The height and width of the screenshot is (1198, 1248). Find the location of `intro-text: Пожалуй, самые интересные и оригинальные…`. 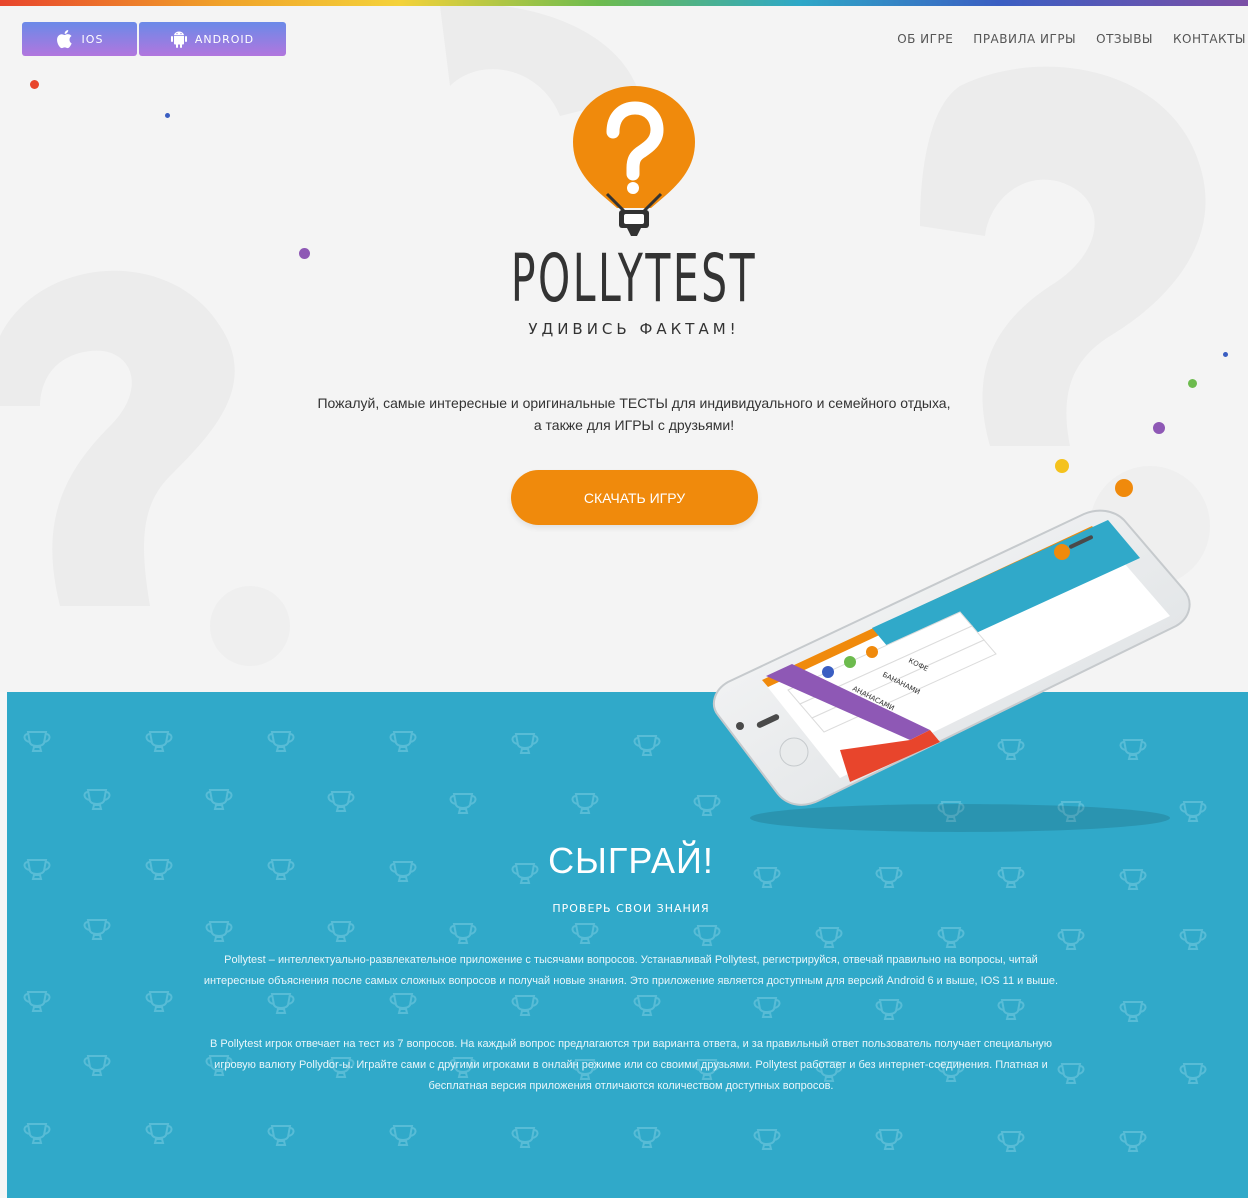

intro-text: Пожалуй, самые интересные и оригинальные… is located at coordinates (634, 414).